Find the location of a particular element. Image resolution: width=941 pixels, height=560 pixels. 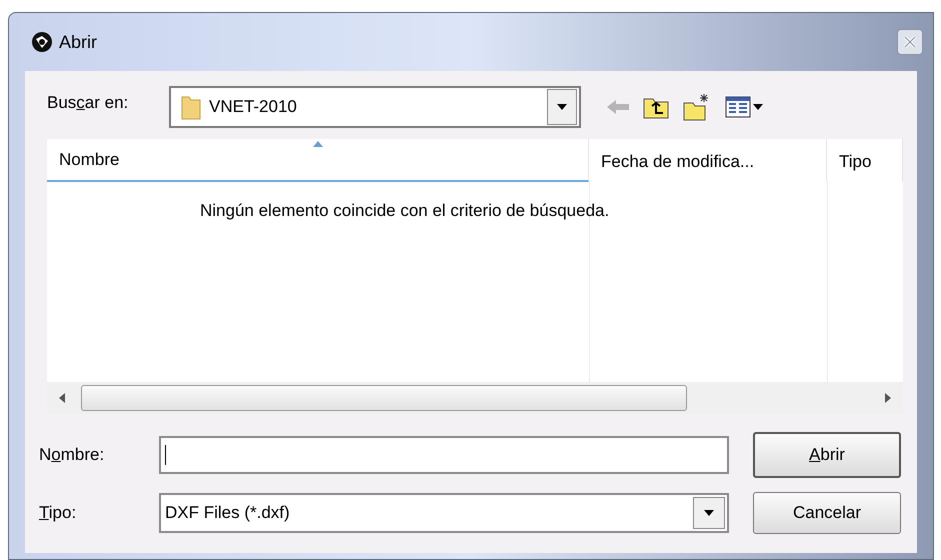

file-name-field is located at coordinates (444, 455).